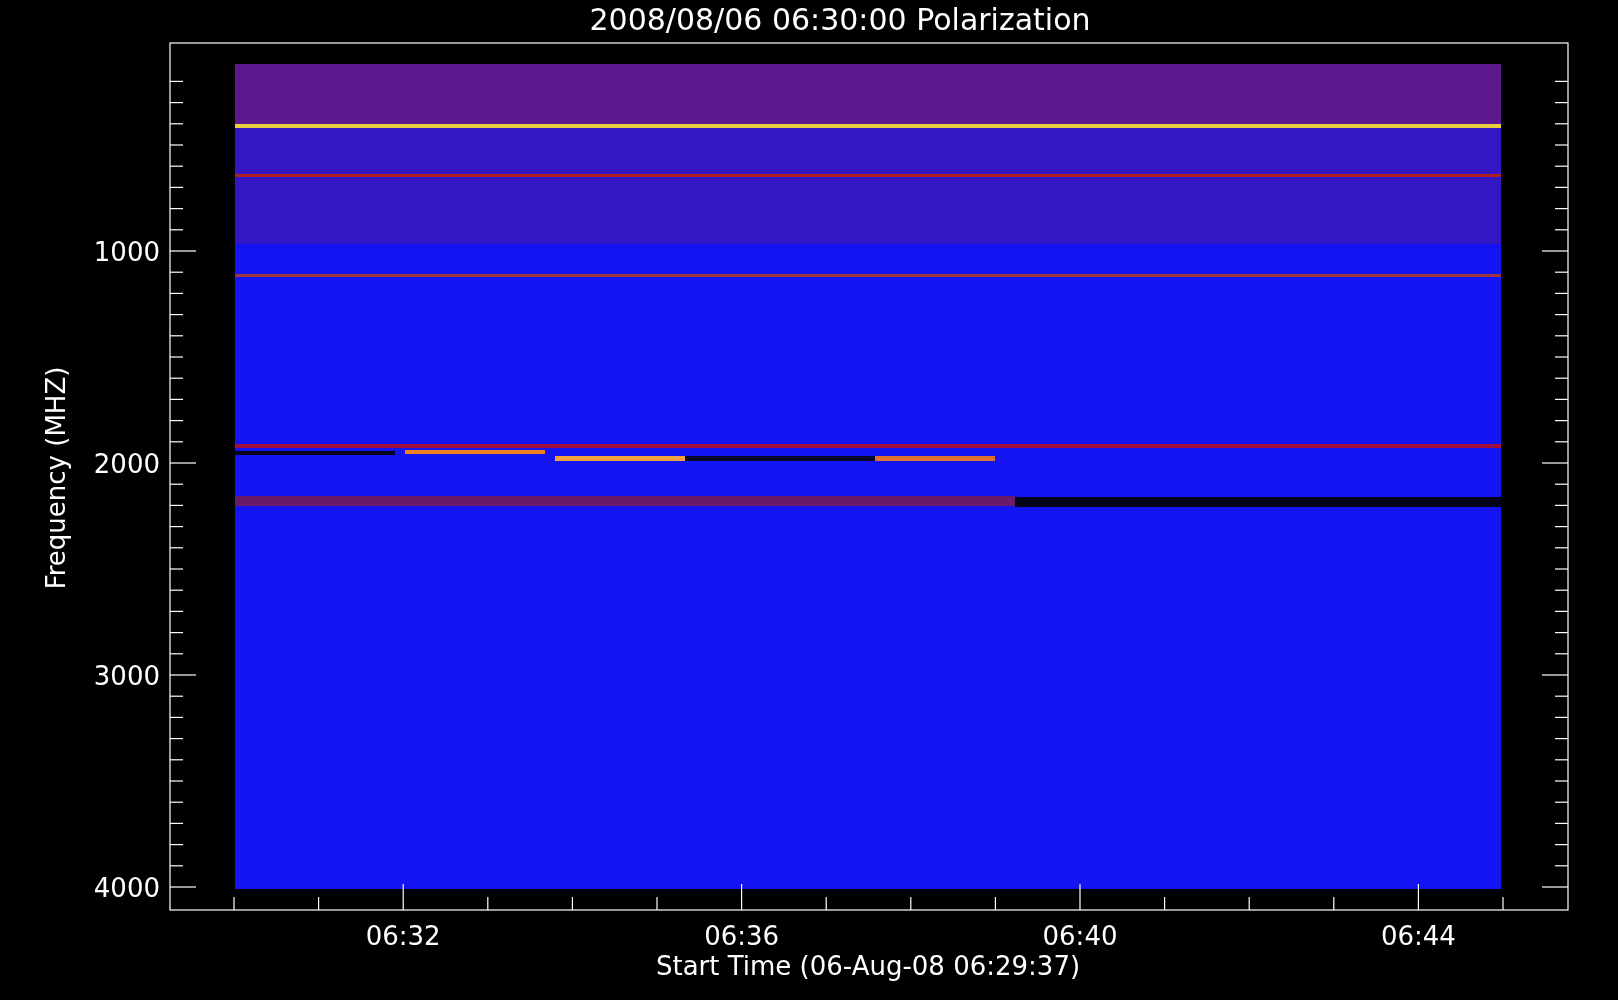 Image resolution: width=1618 pixels, height=1000 pixels. What do you see at coordinates (742, 936) in the screenshot?
I see `x-tick-label: 06:36` at bounding box center [742, 936].